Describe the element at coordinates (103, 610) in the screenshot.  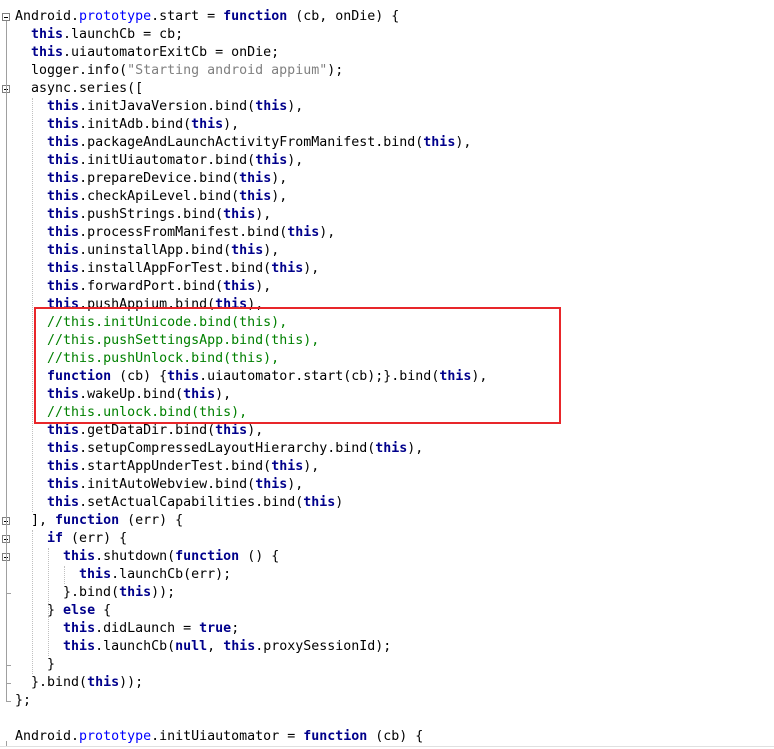
I see `code-token: {` at that location.